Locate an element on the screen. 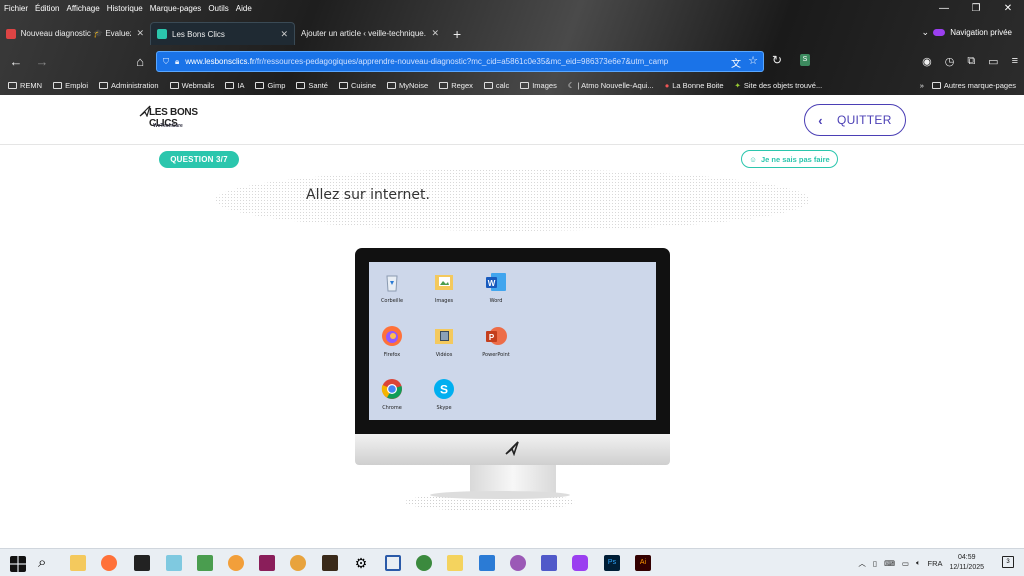 This screenshot has width=1024, height=576. home-icon: ⌂ is located at coordinates (140, 61).